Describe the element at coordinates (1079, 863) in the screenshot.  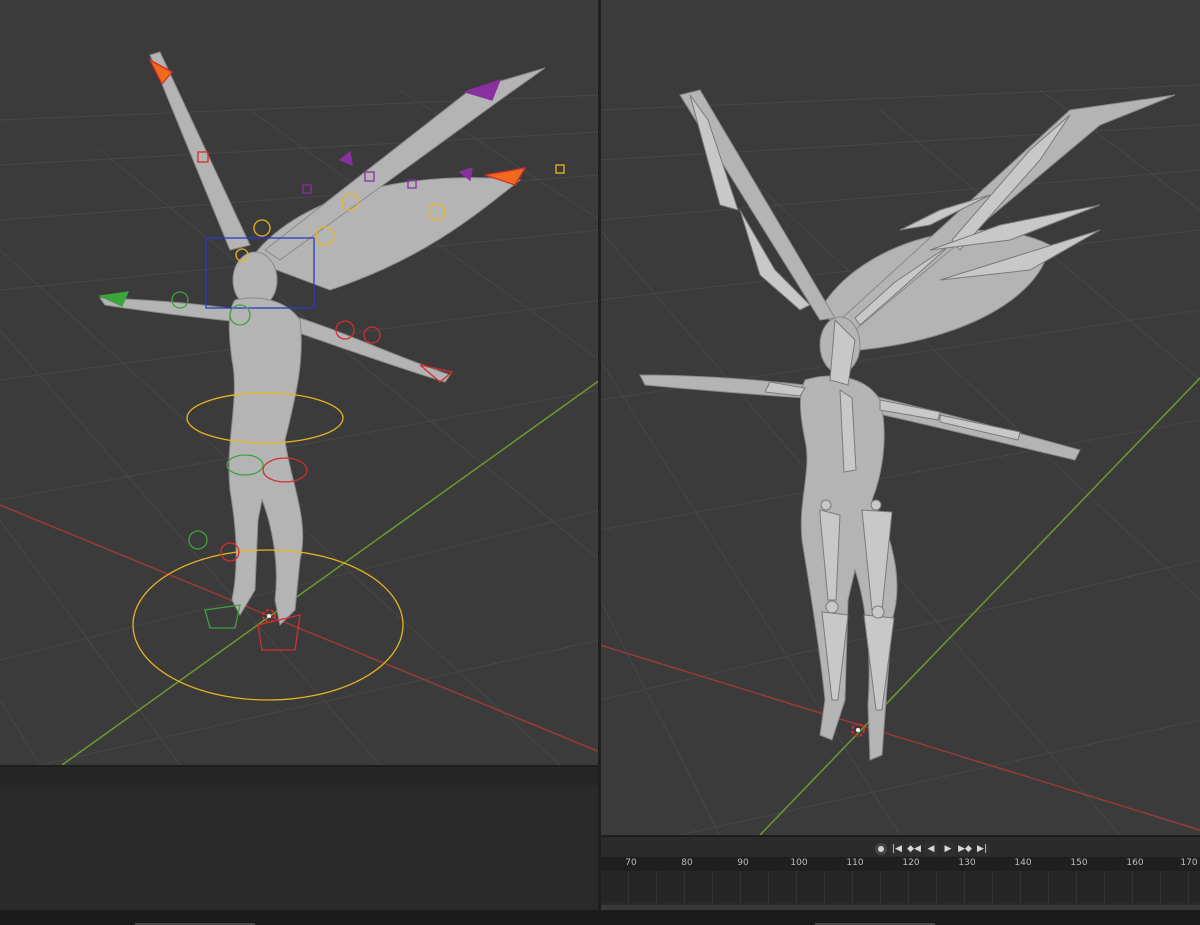
I see `frame-label: 150` at that location.